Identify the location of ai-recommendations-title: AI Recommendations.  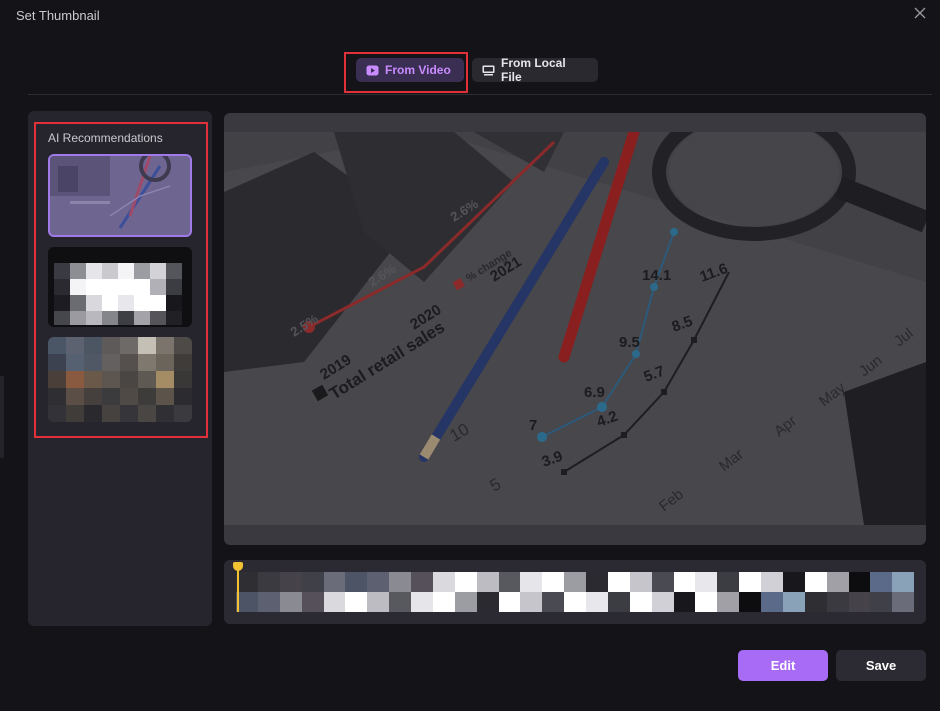
(105, 138).